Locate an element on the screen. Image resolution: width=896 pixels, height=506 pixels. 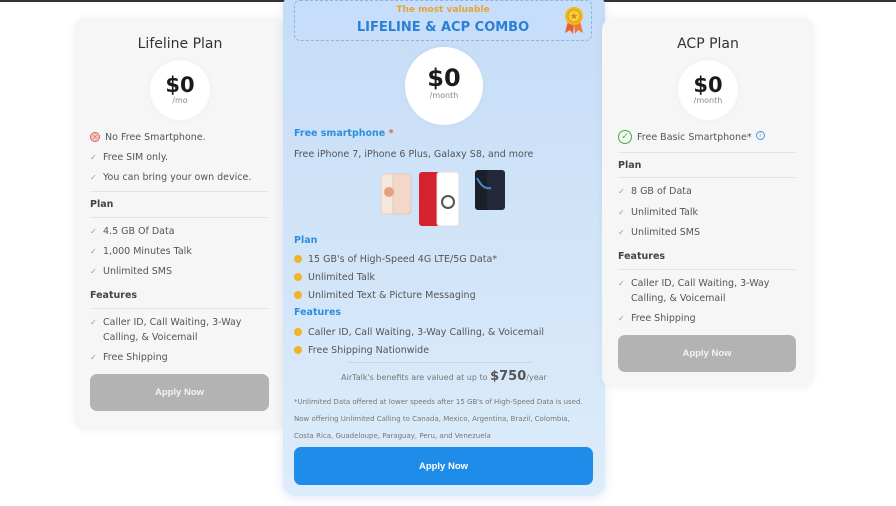
free-smartphone-label: Free smartphone * is located at coordinates (344, 133).